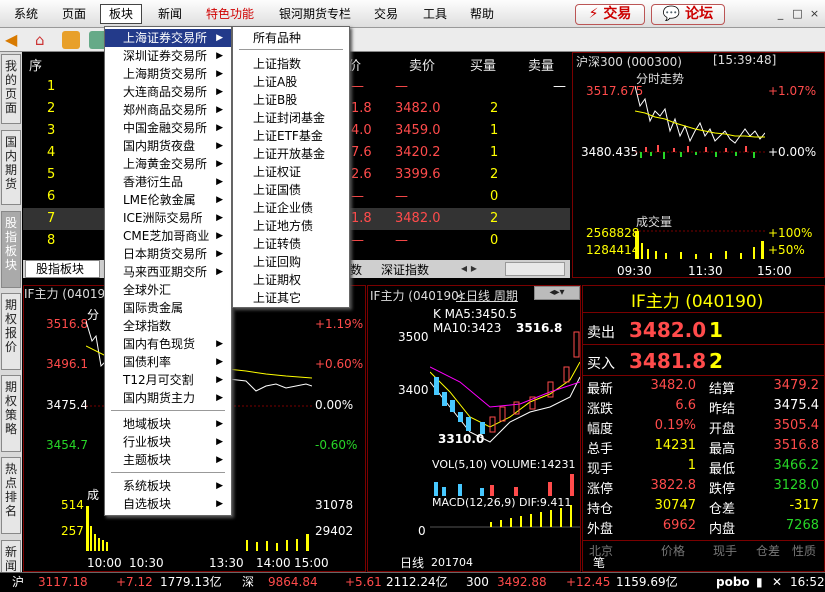 The height and width of the screenshot is (592, 825). Describe the element at coordinates (796, 485) in the screenshot. I see `quote-field-value: 3128.0` at that location.